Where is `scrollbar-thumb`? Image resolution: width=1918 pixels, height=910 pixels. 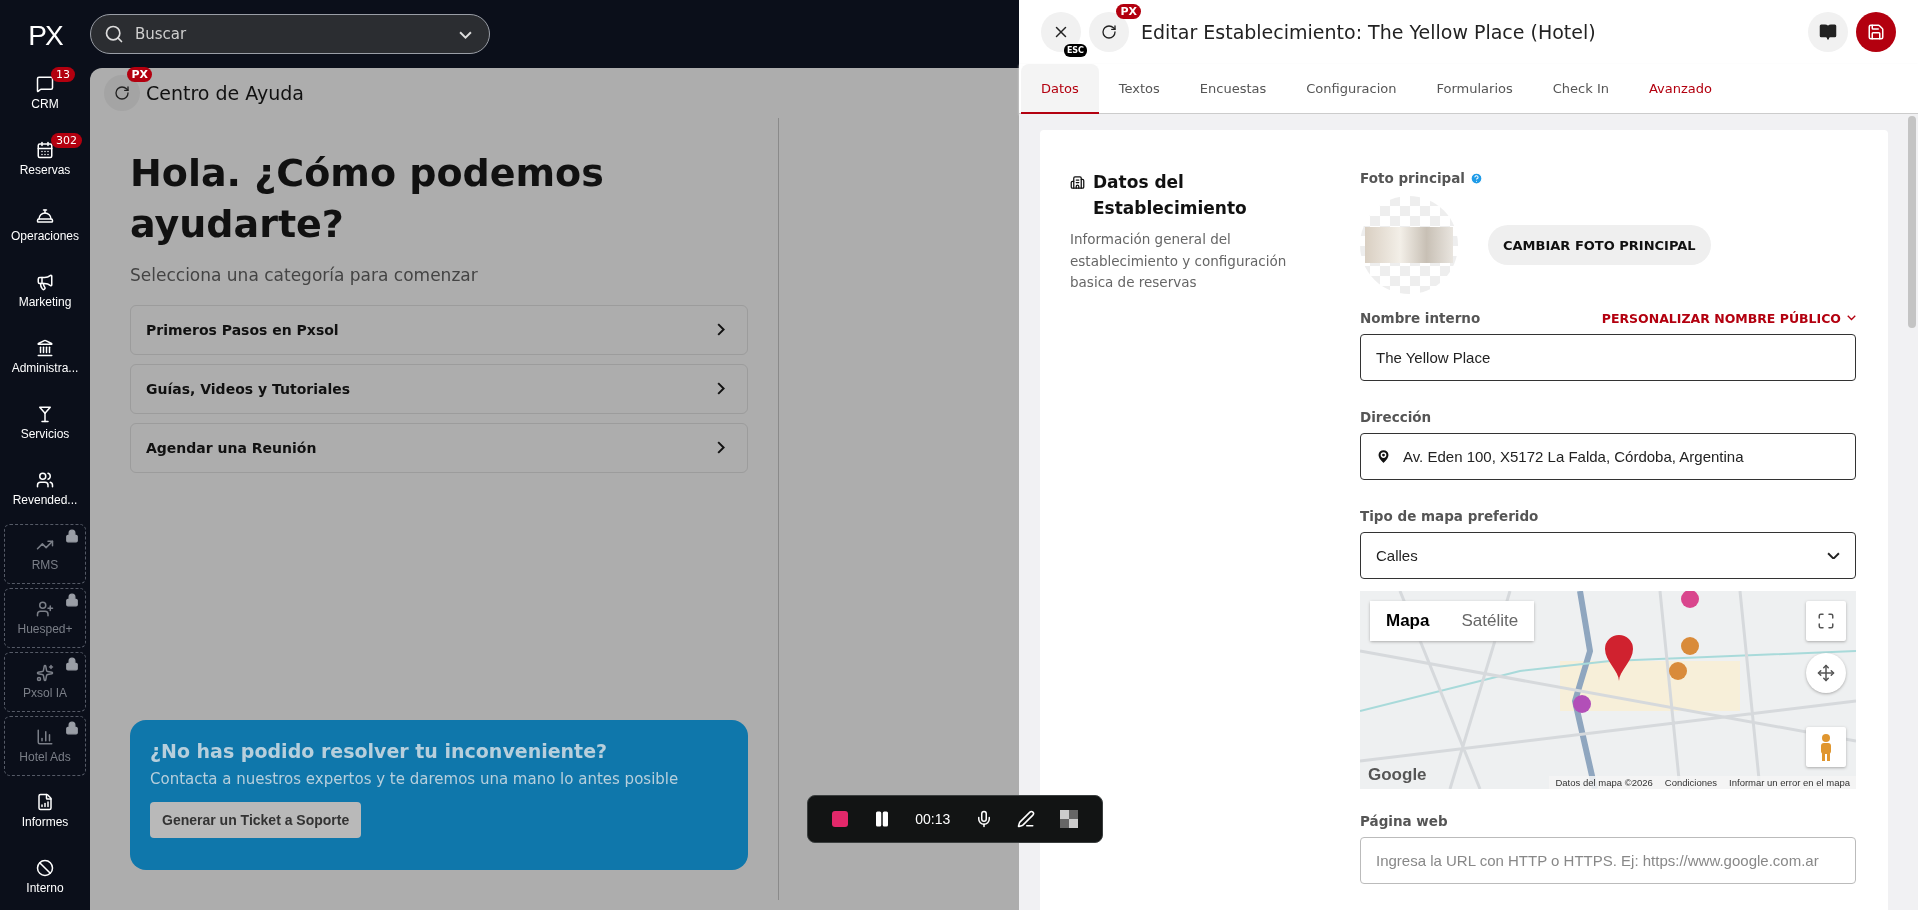
scrollbar-thumb is located at coordinates (1912, 222).